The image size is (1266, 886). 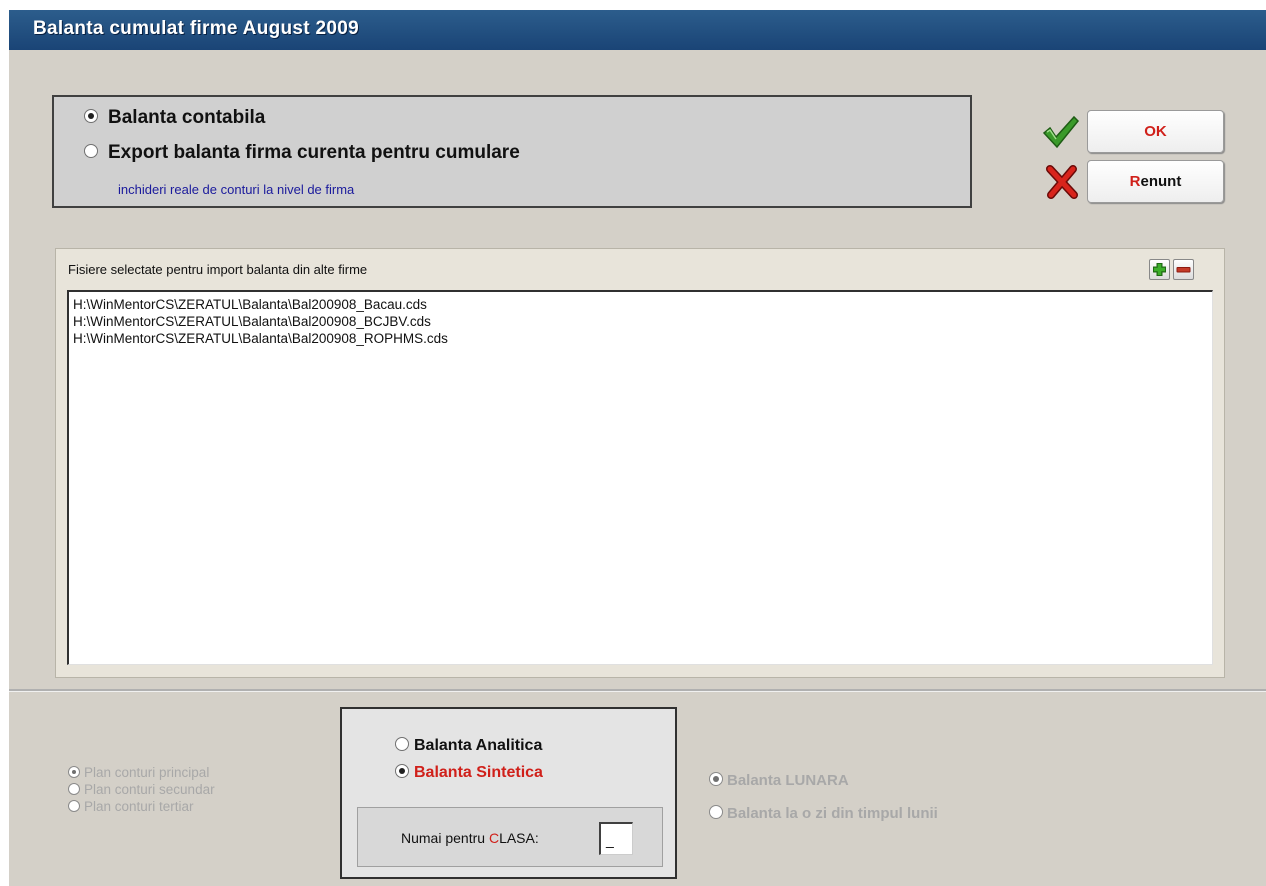 What do you see at coordinates (716, 779) in the screenshot?
I see `radio-balanta-lunara` at bounding box center [716, 779].